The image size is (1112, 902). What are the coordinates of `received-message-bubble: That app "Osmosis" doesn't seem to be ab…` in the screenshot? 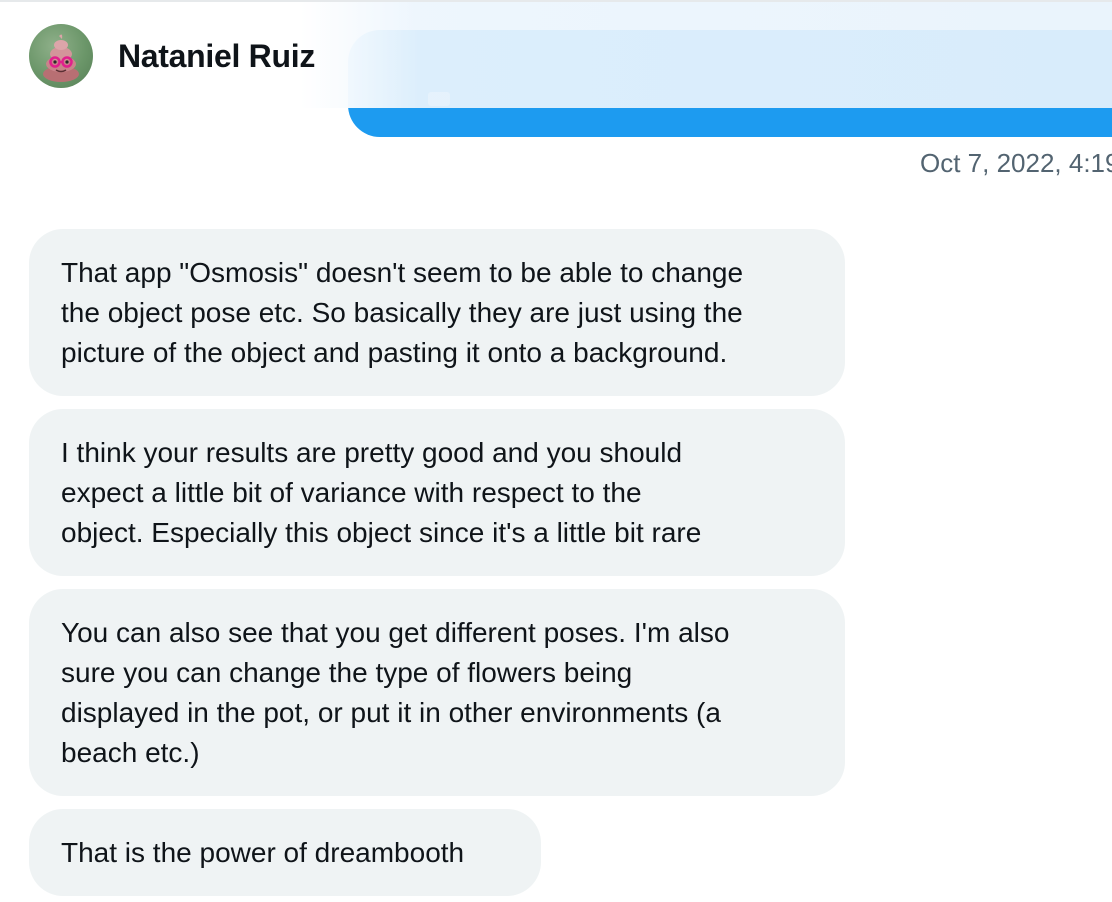 It's located at (437, 312).